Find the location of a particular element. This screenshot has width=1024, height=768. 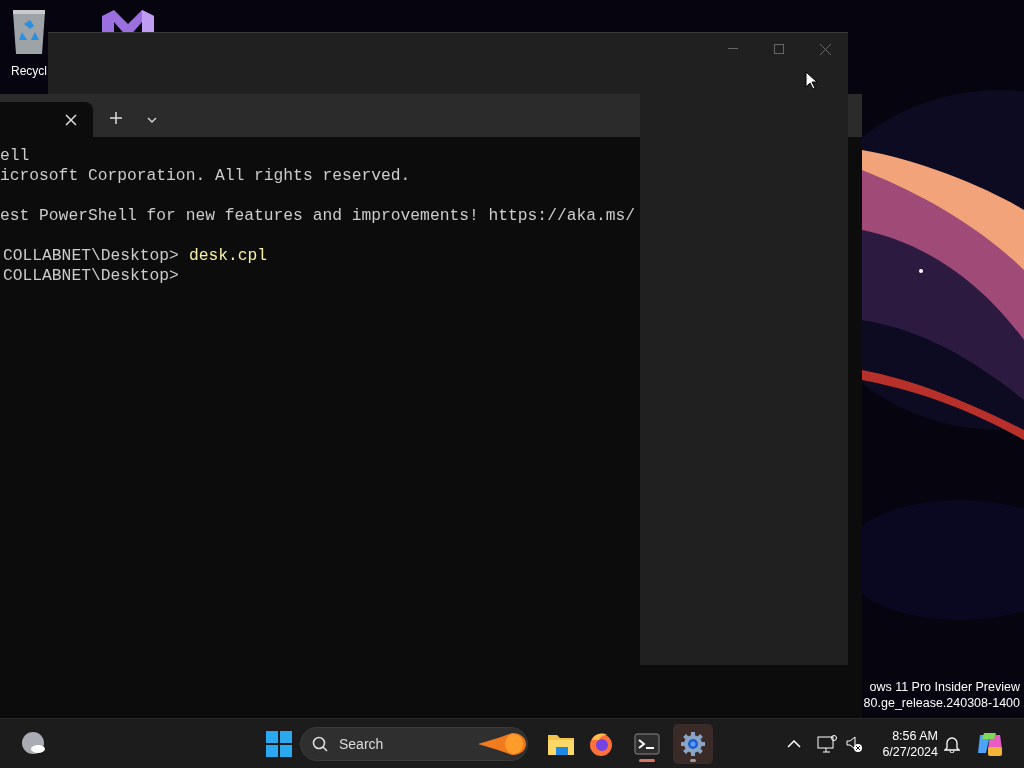

minimize-icon is located at coordinates (733, 49).